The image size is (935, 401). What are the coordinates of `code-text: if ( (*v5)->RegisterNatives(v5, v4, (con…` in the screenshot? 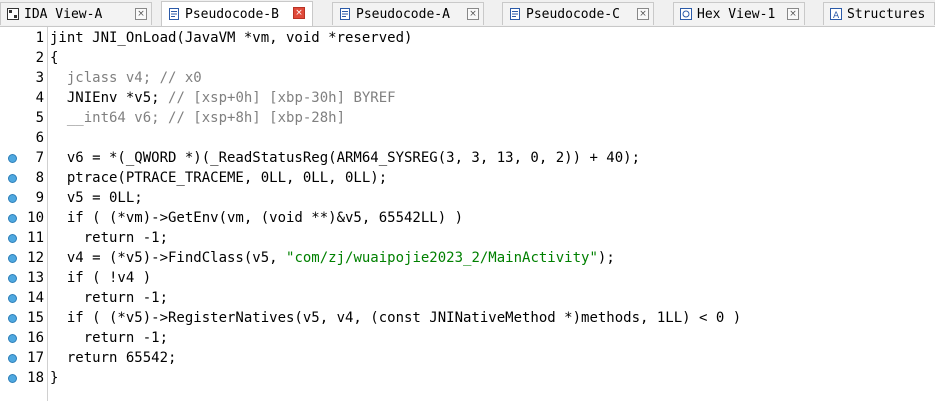 It's located at (395, 318).